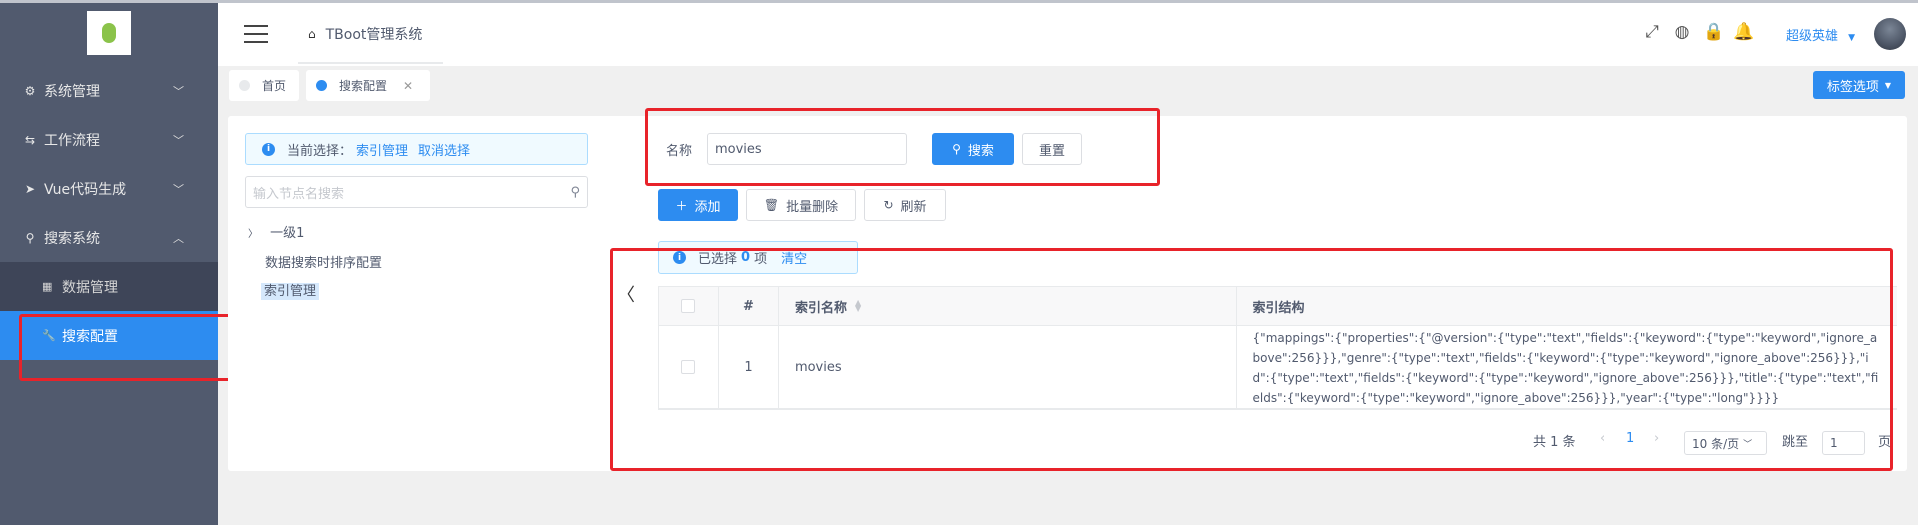 The image size is (1918, 525). I want to click on tab-label: 搜索配置, so click(363, 86).